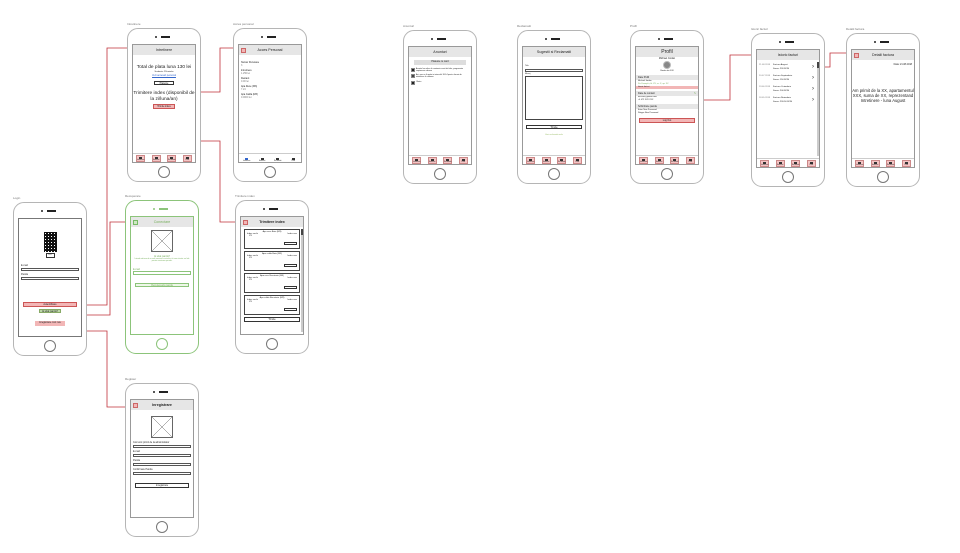 The width and height of the screenshot is (960, 553). I want to click on announcement-item: Oferta, so click(440, 82).